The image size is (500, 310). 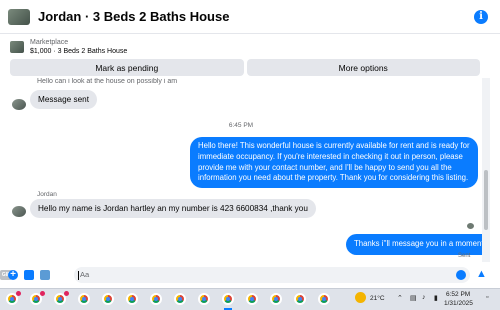 I want to click on listing-actions: Mark as pending More options, so click(x=245, y=67).